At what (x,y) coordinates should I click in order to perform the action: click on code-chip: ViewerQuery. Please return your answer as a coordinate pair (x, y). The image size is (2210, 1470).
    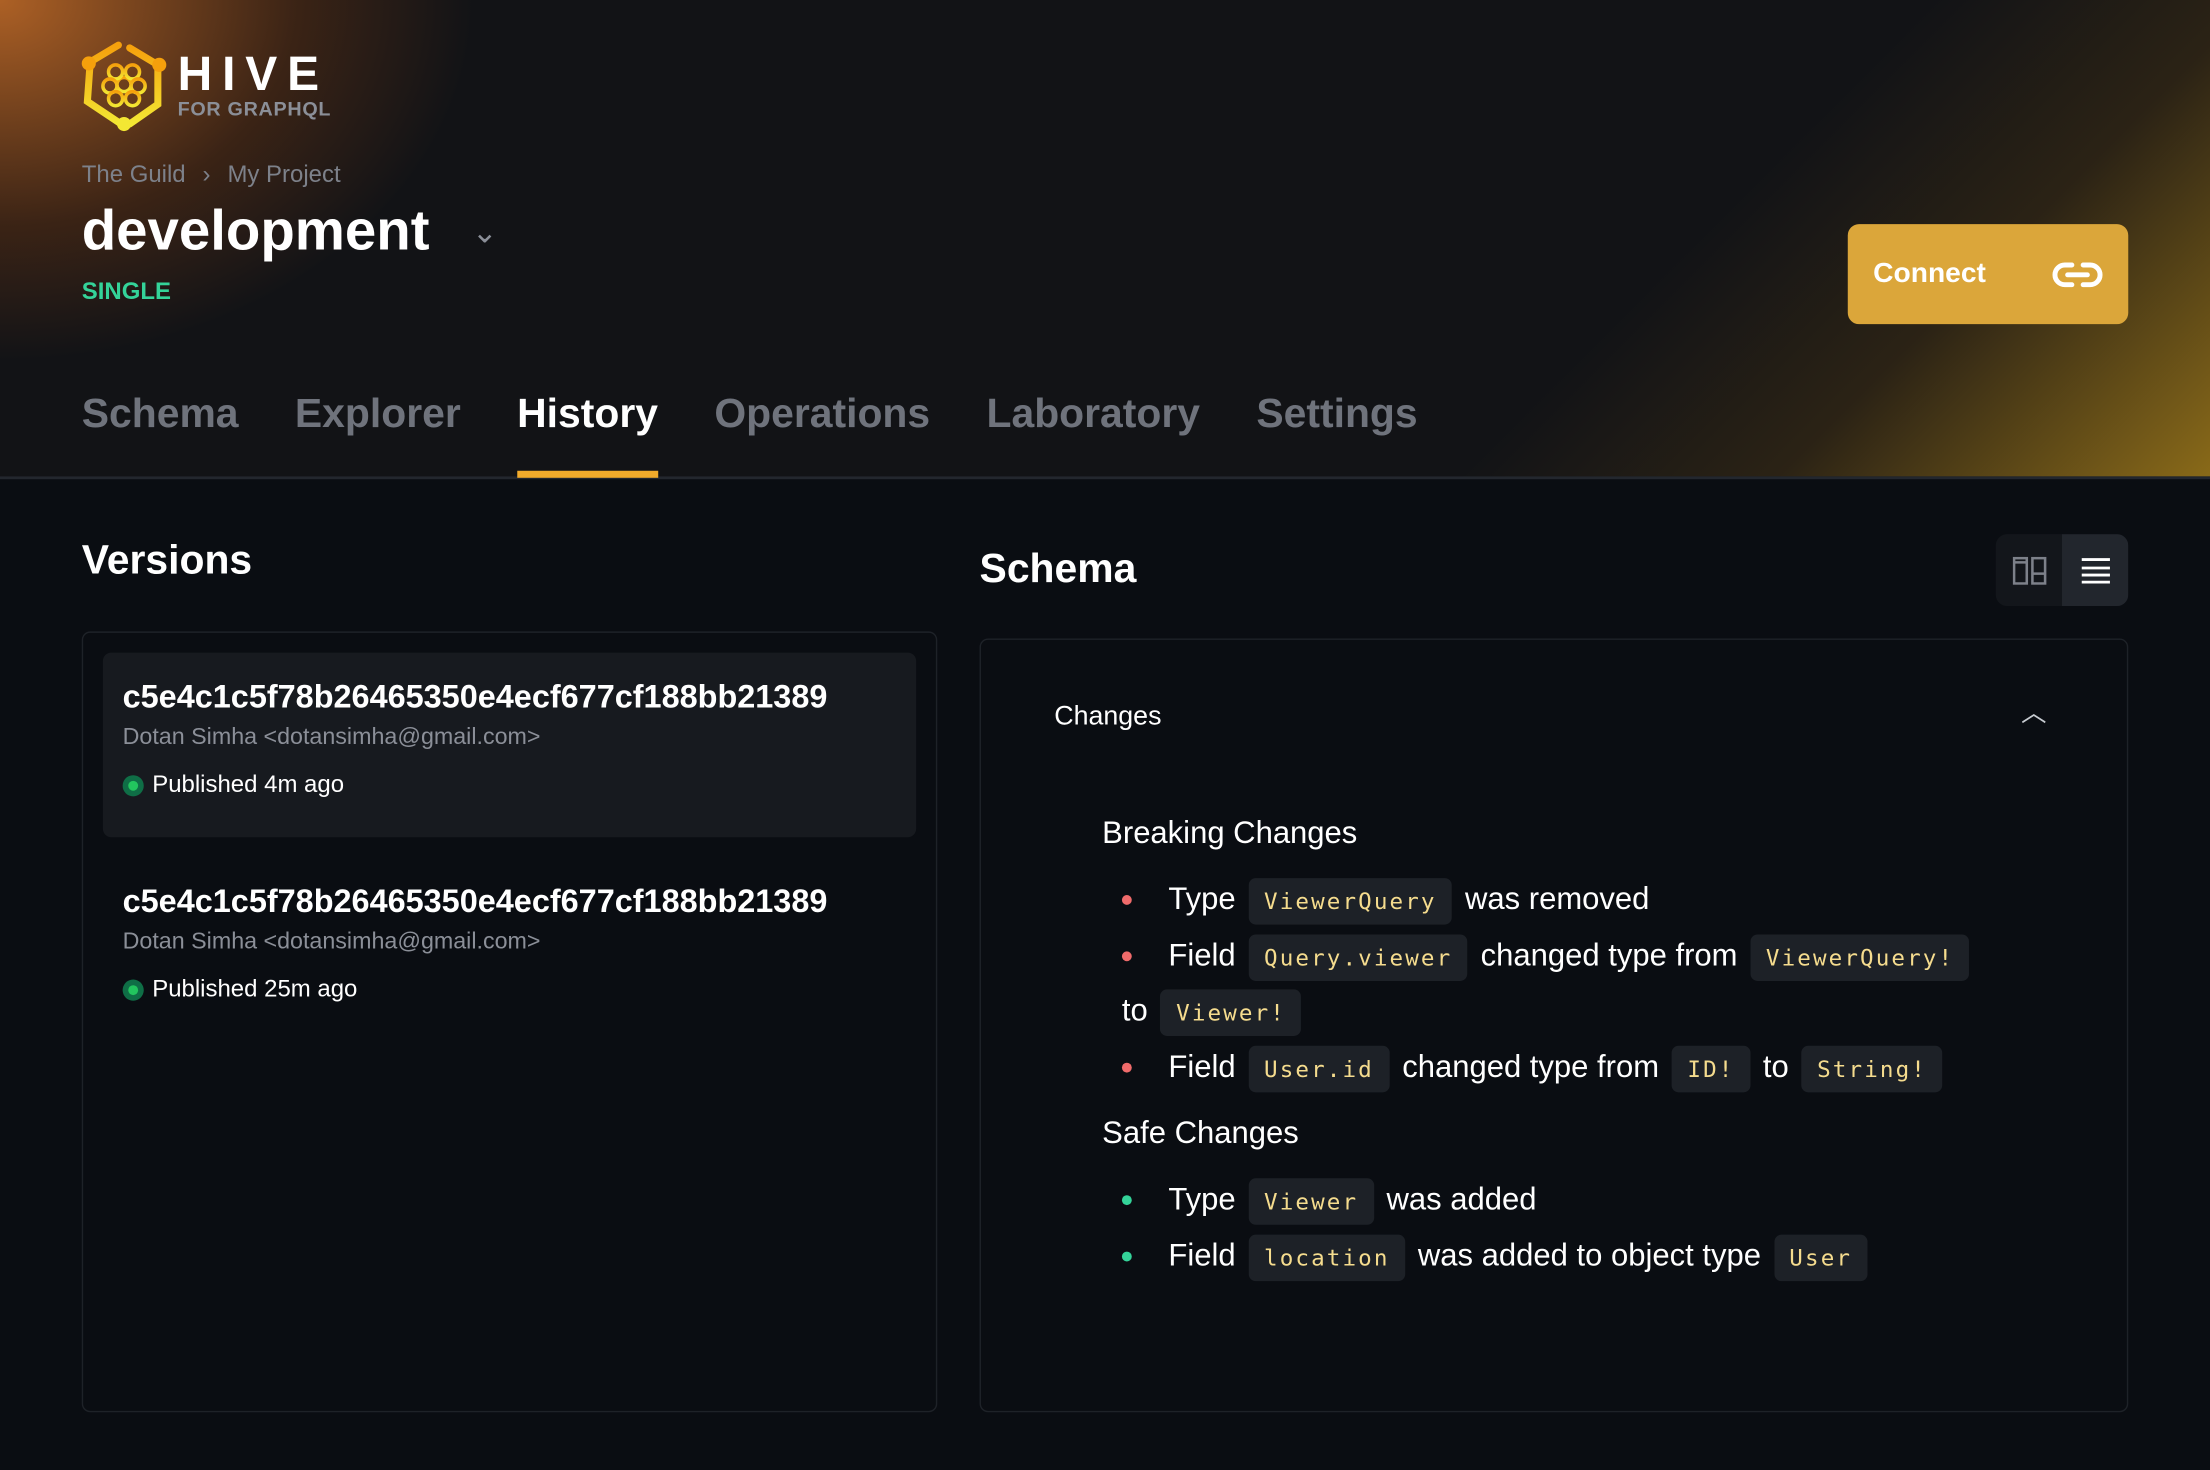
    Looking at the image, I should click on (1350, 901).